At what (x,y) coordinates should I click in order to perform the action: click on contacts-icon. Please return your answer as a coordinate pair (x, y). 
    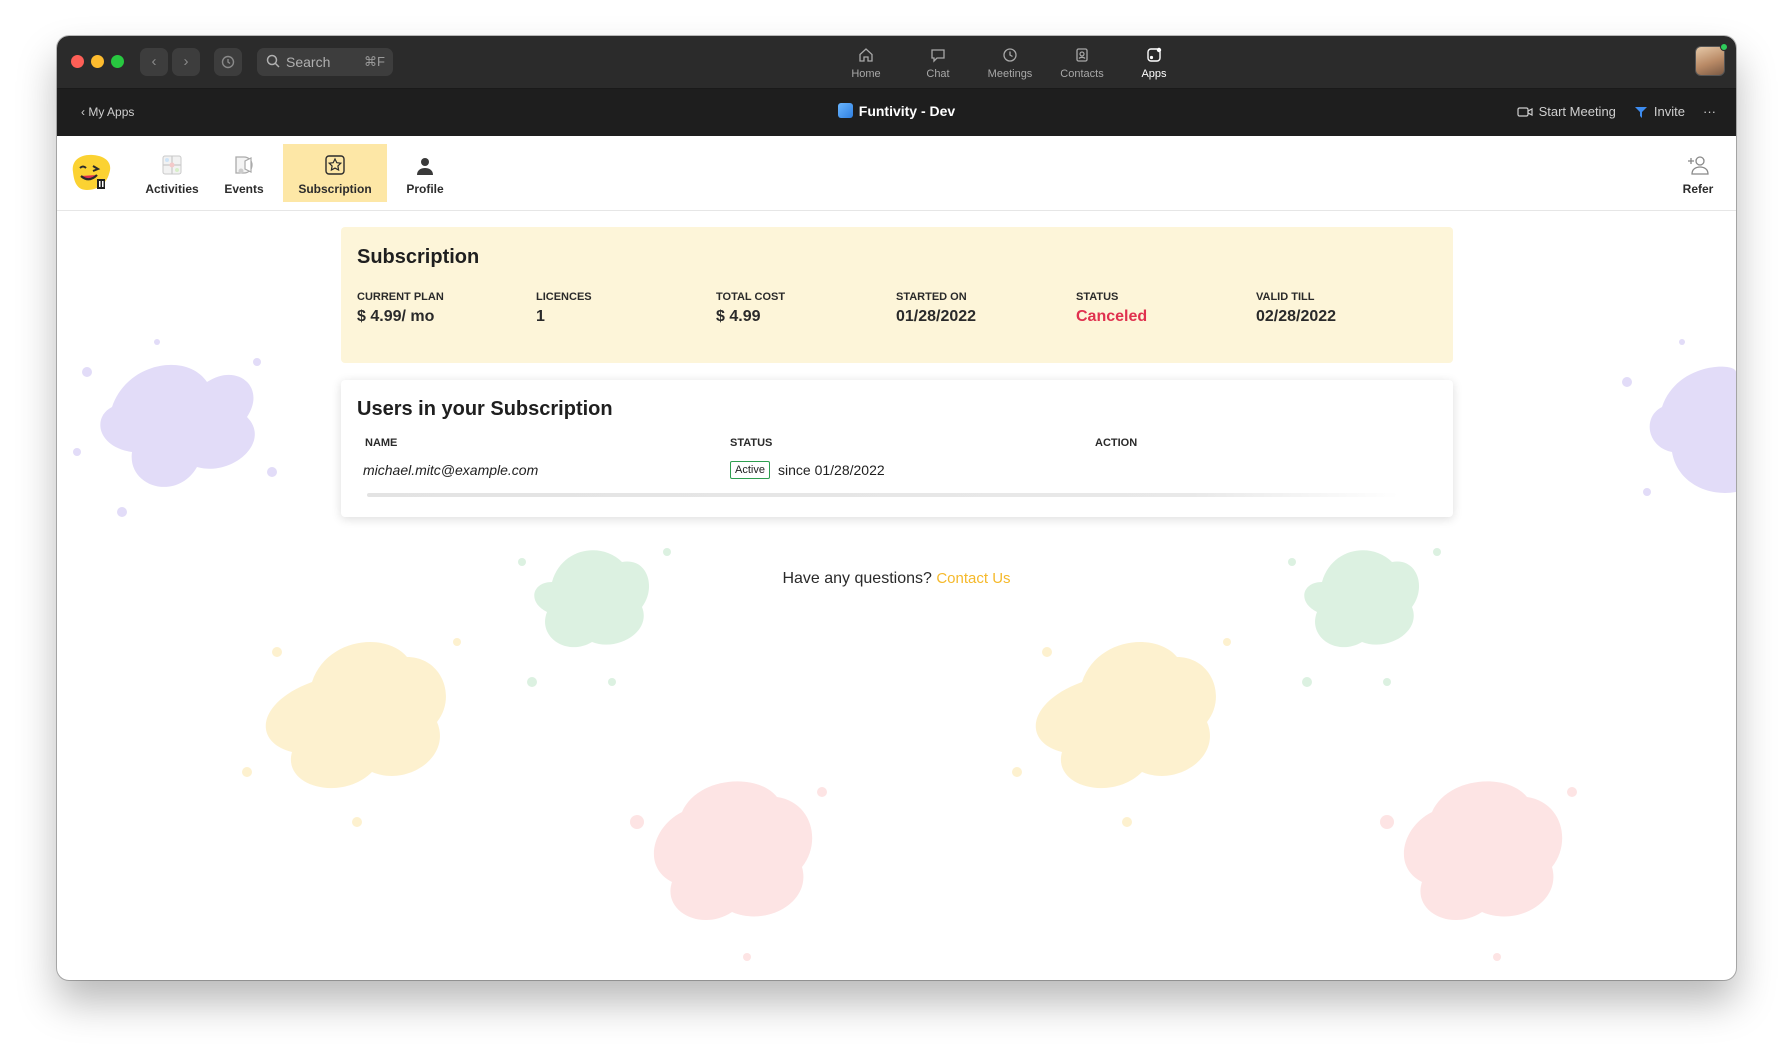
    Looking at the image, I should click on (1082, 55).